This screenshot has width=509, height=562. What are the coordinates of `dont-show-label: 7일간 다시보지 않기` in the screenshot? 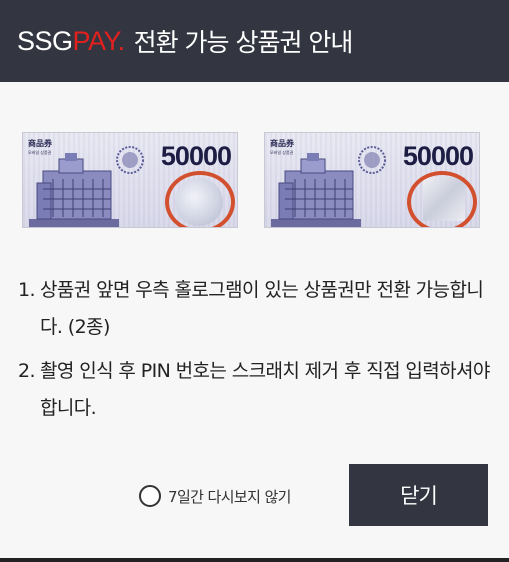 It's located at (229, 496).